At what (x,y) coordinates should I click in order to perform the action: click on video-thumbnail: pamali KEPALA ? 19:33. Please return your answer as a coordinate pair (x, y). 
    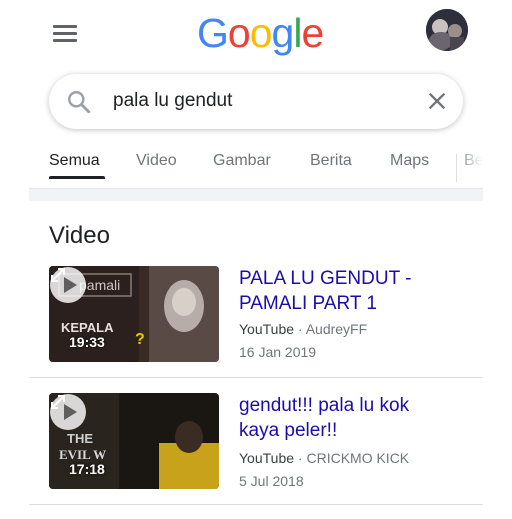
    Looking at the image, I should click on (134, 314).